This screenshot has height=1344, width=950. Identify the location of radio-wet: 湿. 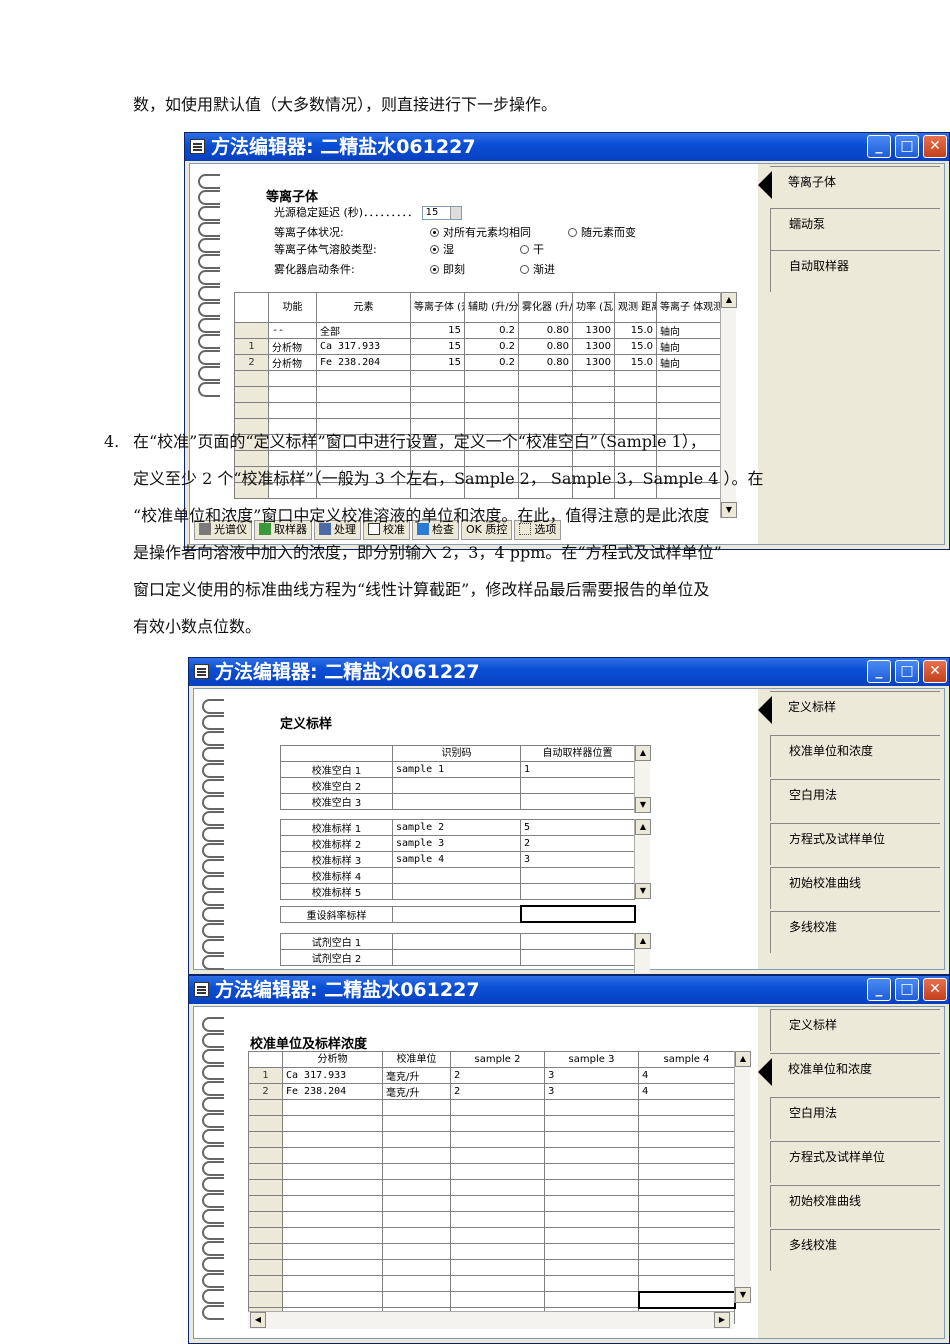
(442, 249).